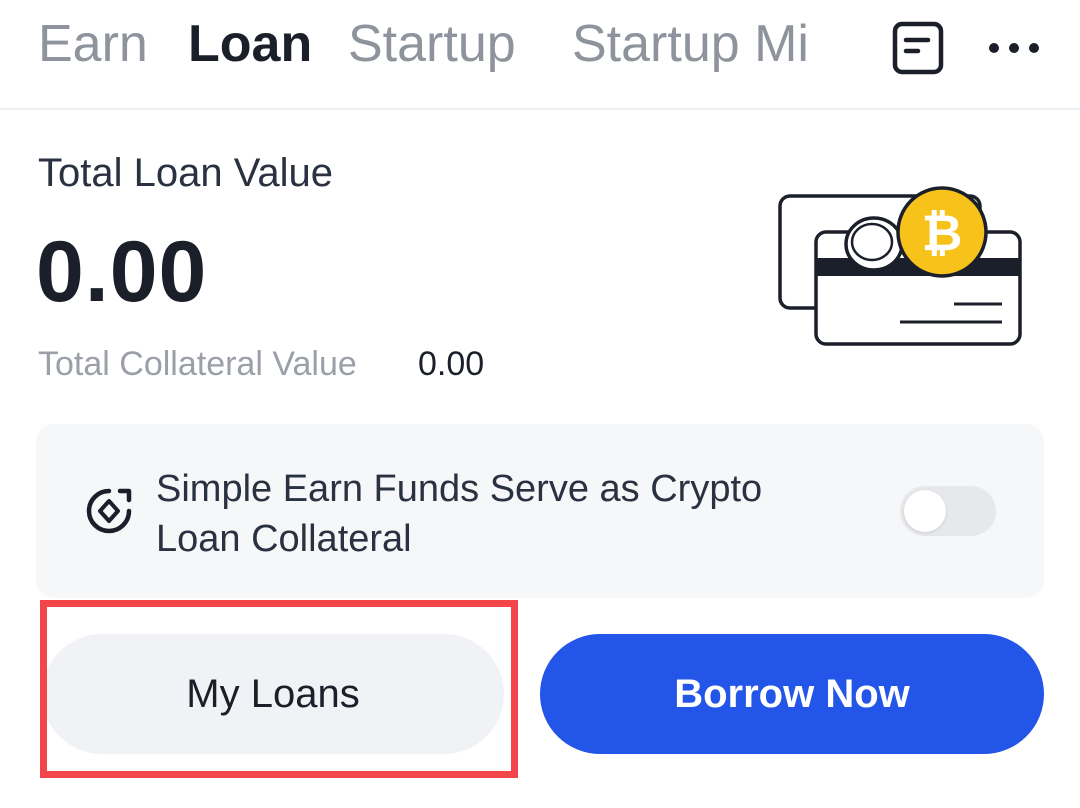 The image size is (1080, 808). I want to click on tab-earn: Earn, so click(93, 44).